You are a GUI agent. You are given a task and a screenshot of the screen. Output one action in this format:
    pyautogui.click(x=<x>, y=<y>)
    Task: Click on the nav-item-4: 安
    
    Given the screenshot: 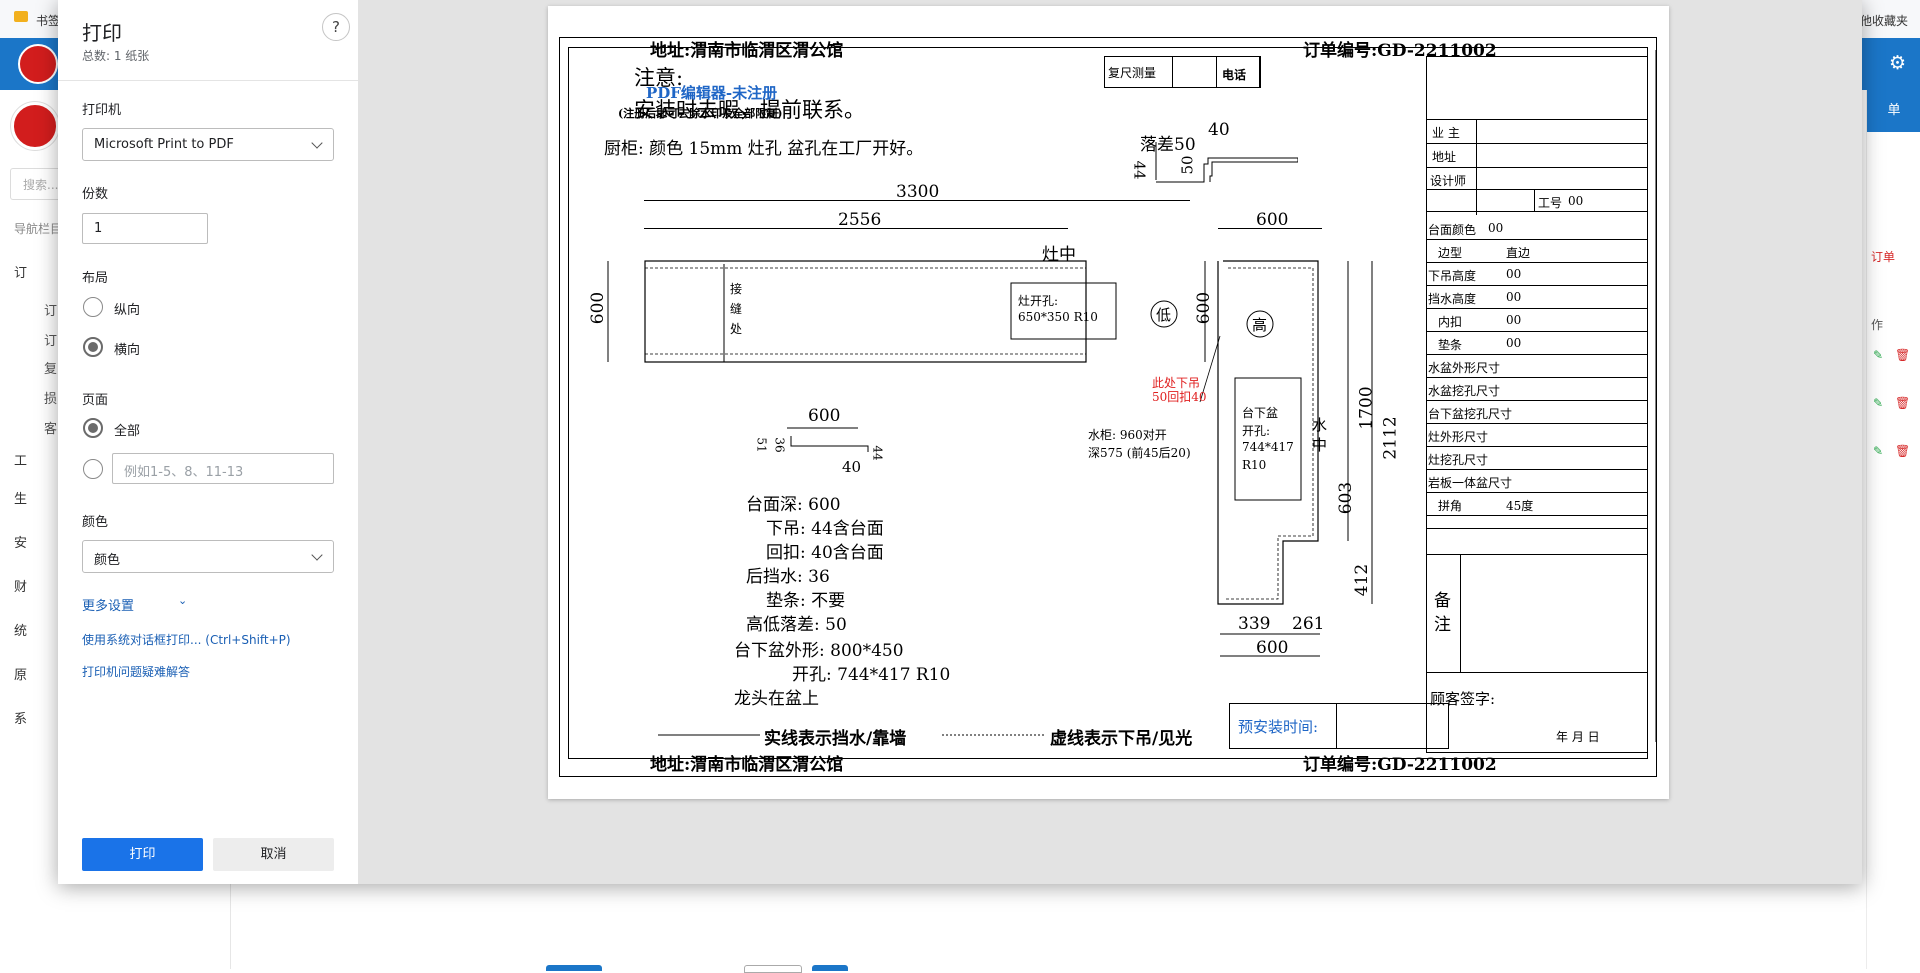 What is the action you would take?
    pyautogui.click(x=20, y=541)
    